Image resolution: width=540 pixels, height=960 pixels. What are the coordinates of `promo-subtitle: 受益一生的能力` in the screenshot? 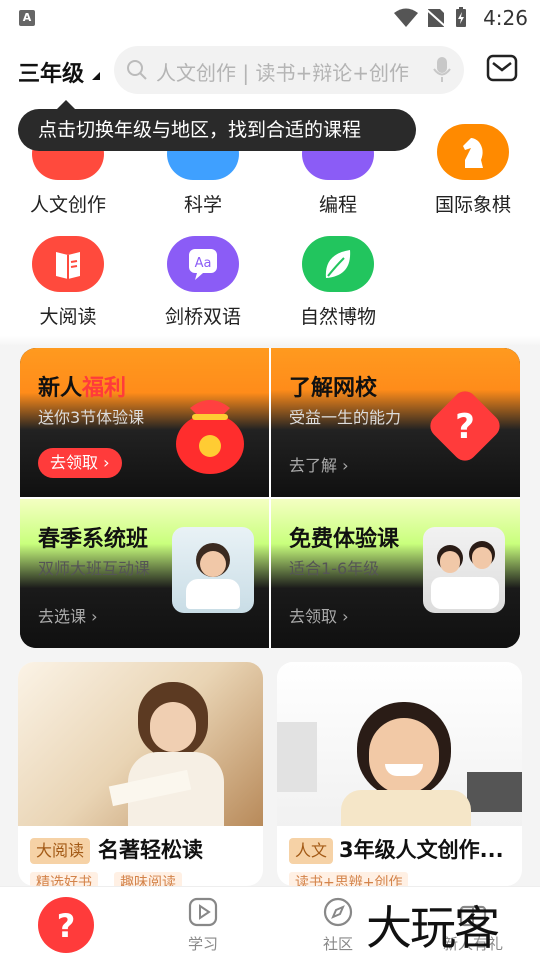 It's located at (345, 417).